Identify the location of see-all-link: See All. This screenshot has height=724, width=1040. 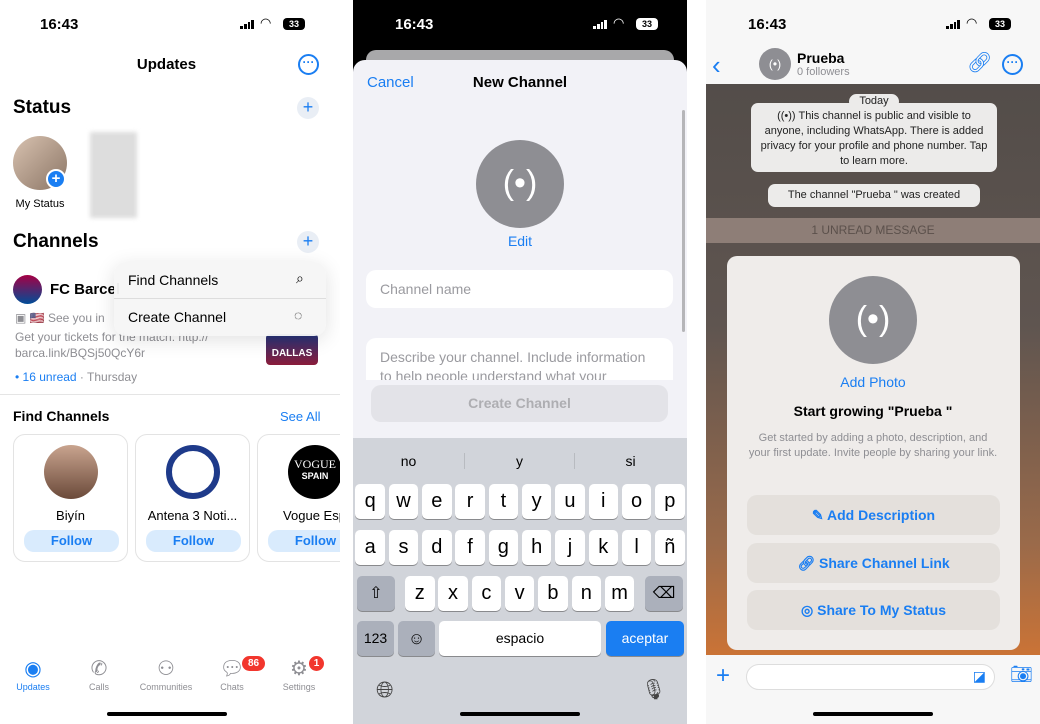
(300, 416).